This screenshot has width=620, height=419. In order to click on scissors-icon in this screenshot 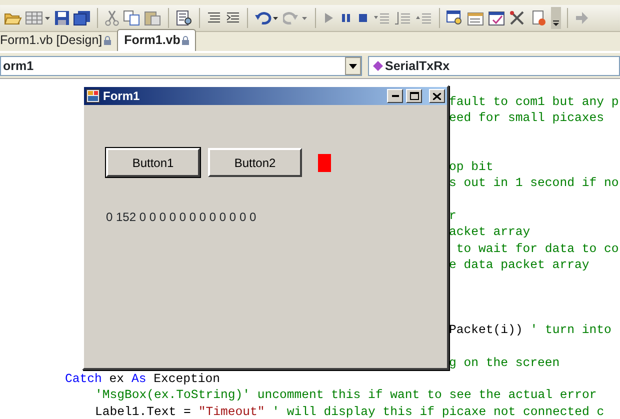, I will do `click(112, 18)`.